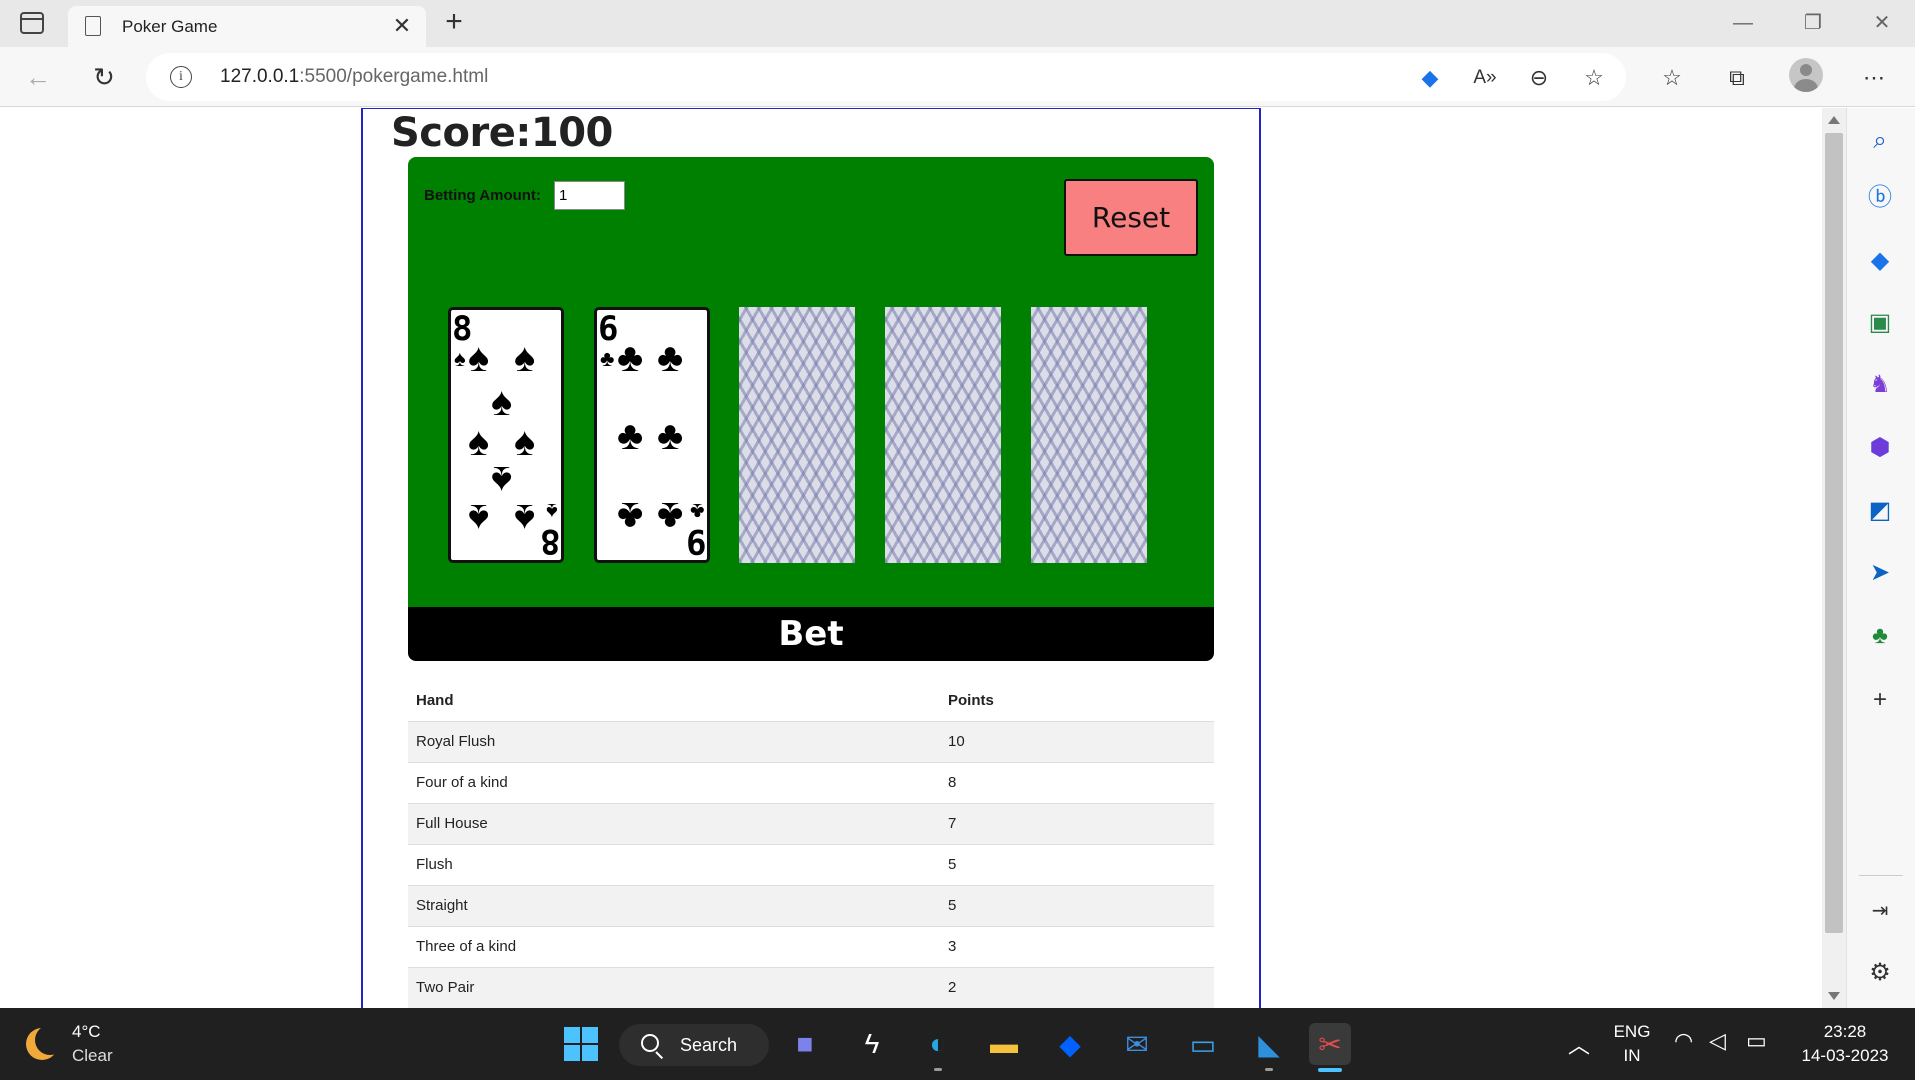 This screenshot has width=1915, height=1080. I want to click on vscode-icon: ◣, so click(1269, 1044).